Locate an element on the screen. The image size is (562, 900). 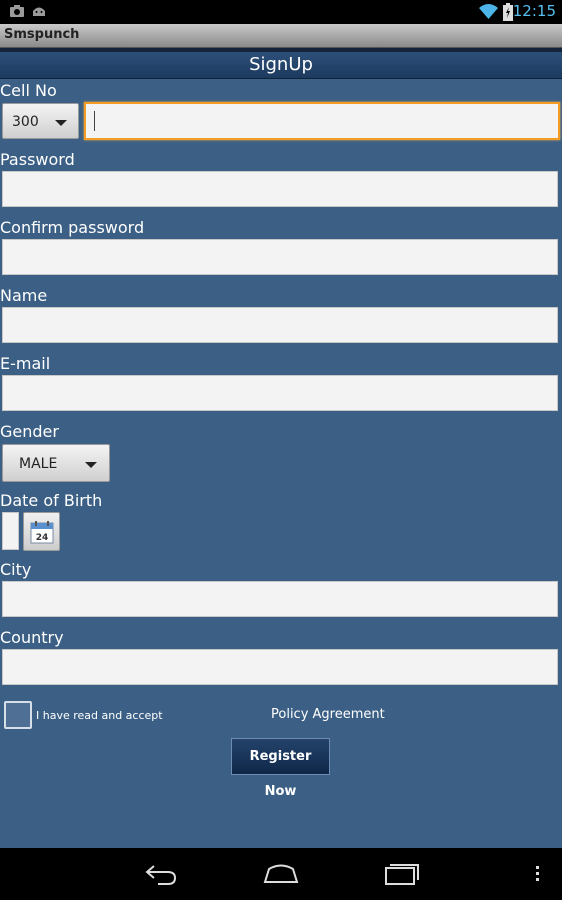
gender-label: Gender is located at coordinates (29, 431).